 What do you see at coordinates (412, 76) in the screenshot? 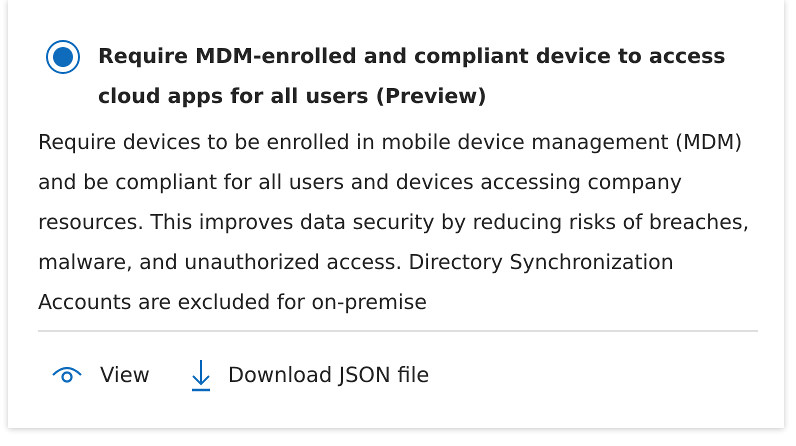
I see `option-title: Require MDM-enrolled and compliant device to access cloud apps for all users (Preview)` at bounding box center [412, 76].